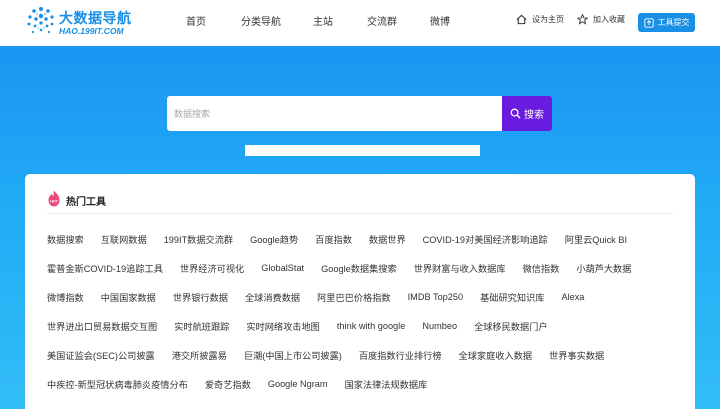  I want to click on submit-tool-button: 工具提交, so click(666, 22).